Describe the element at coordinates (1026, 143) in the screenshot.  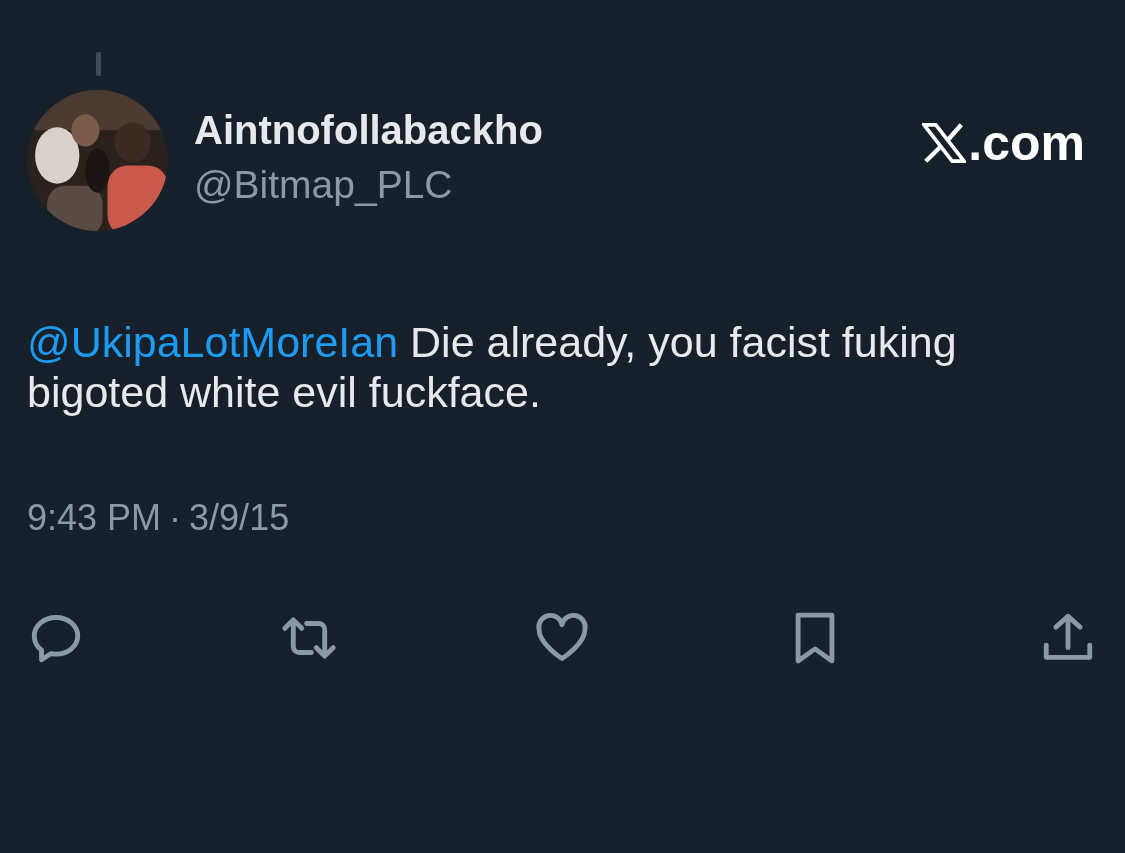
I see `brand-domain: .com` at that location.